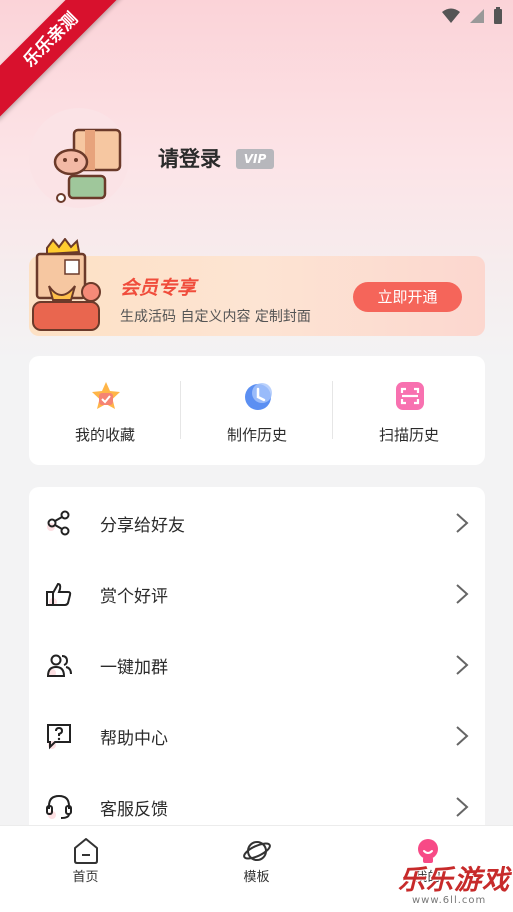  I want to click on member-subtitle: 生成活码 自定义内容 定制封面, so click(215, 317).